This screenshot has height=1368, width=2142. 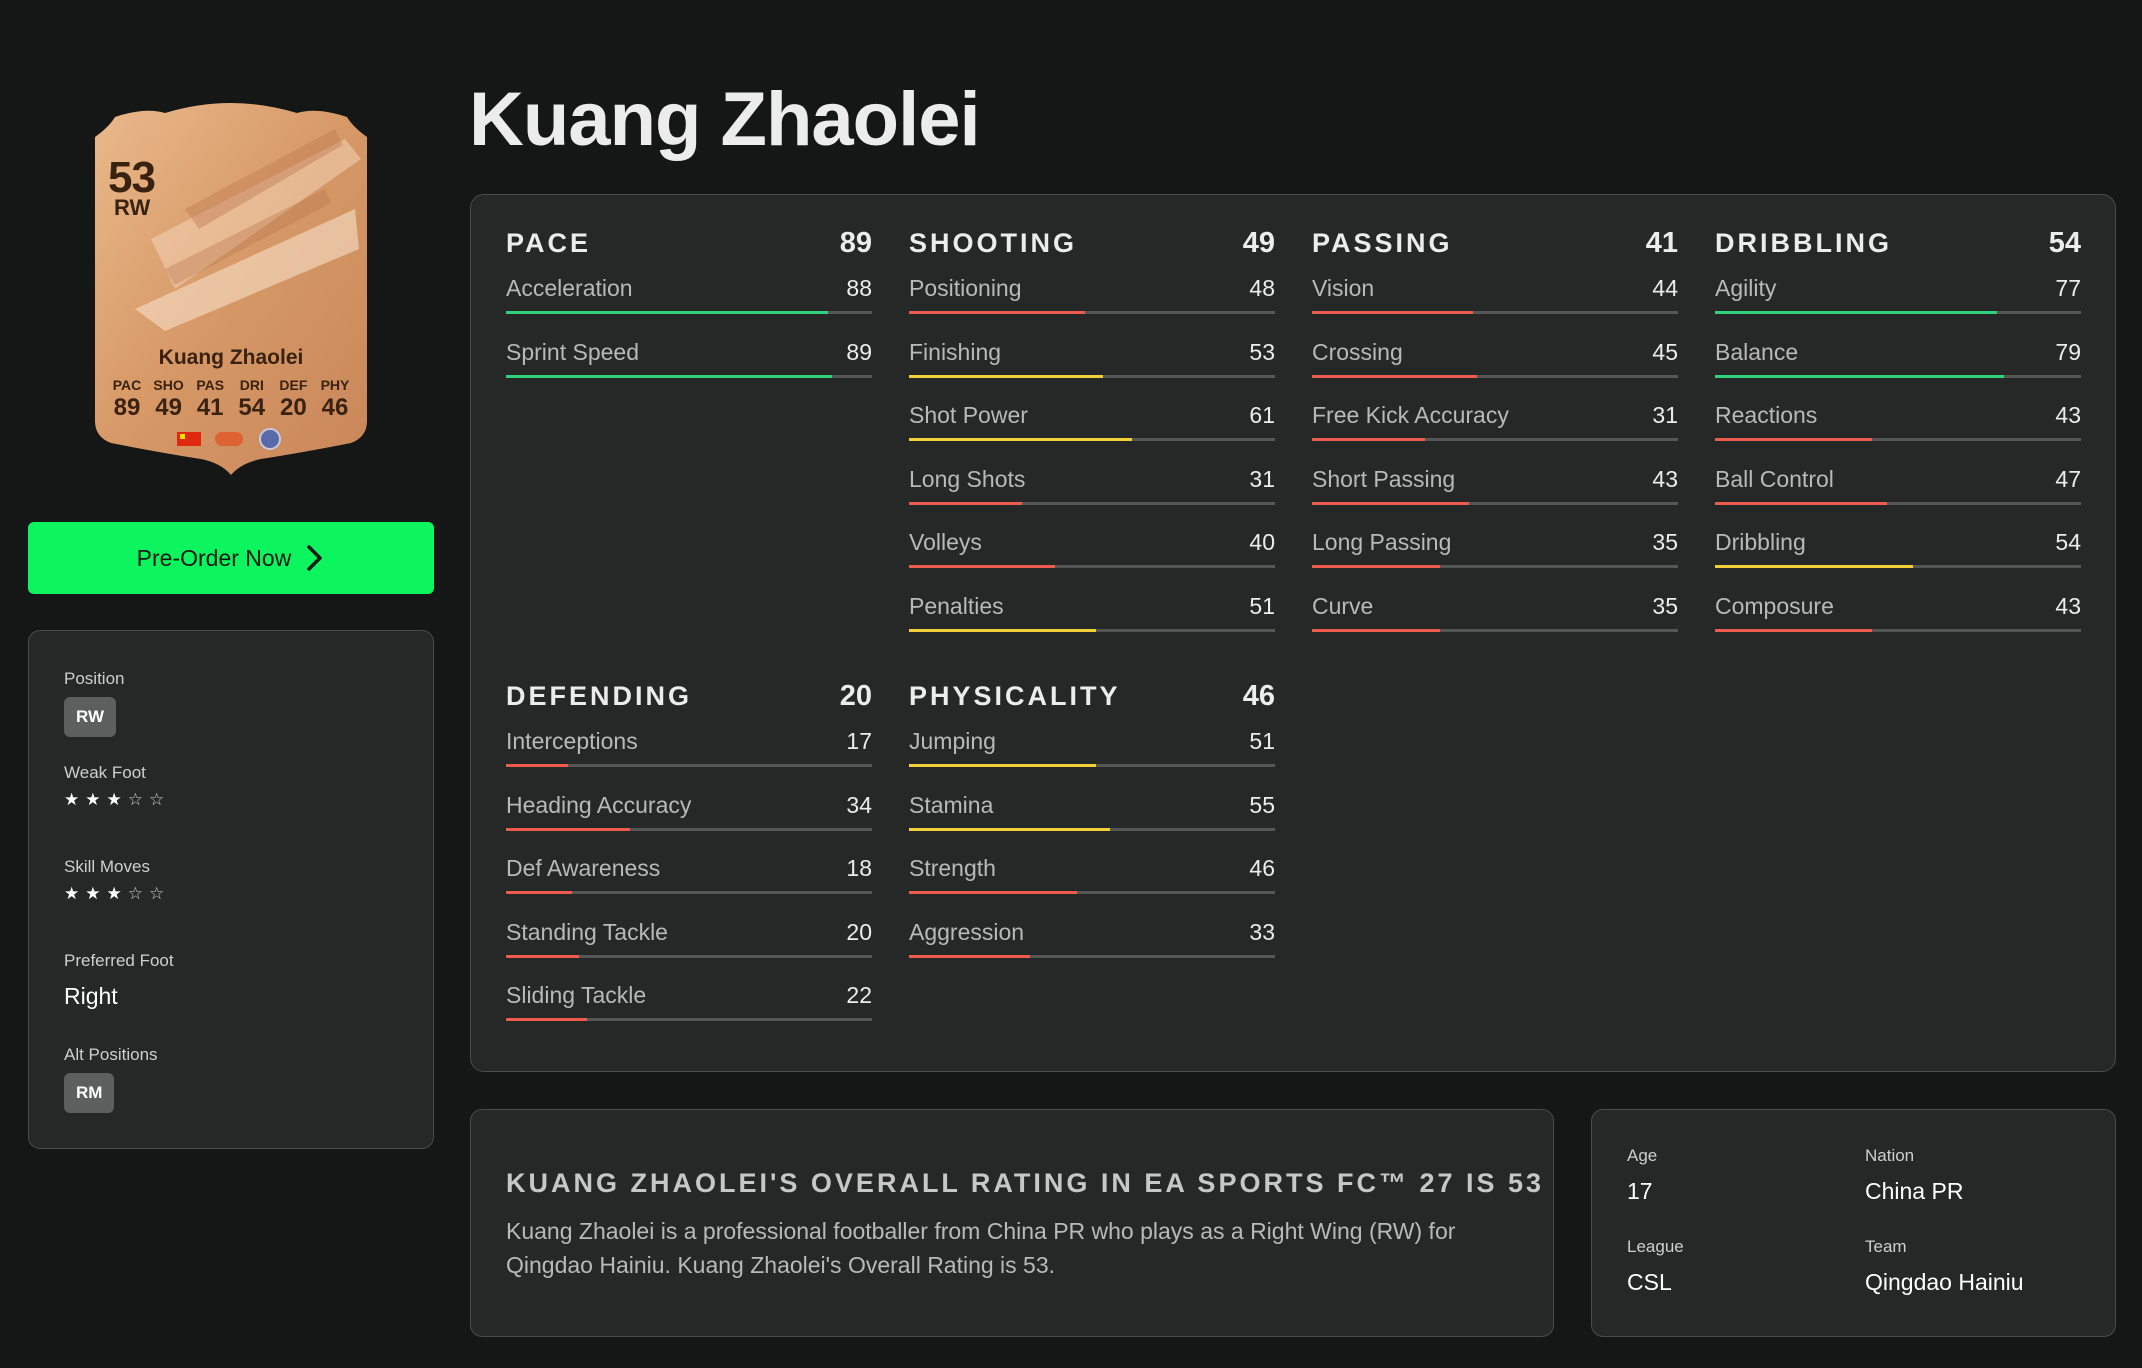 I want to click on attribute-name: Penalties, so click(x=956, y=605).